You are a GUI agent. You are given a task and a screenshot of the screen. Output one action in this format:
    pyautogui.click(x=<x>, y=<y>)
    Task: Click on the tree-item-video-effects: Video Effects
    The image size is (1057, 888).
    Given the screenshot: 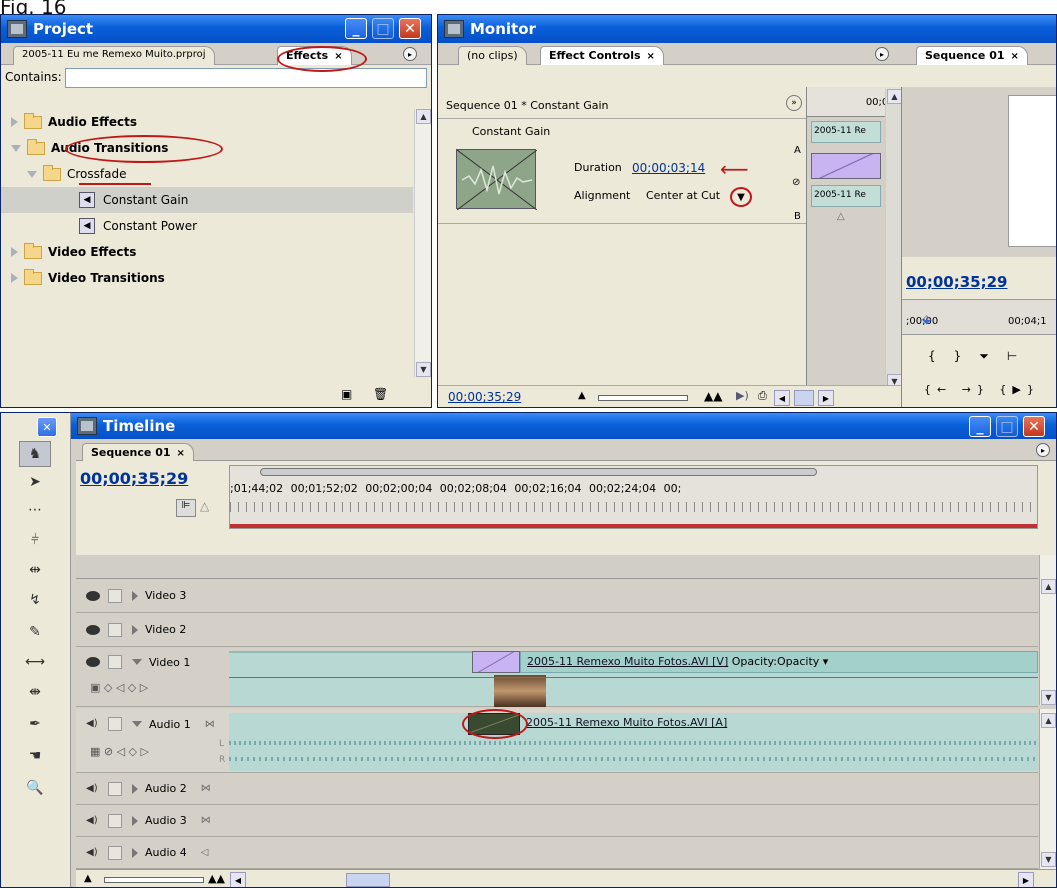 What is the action you would take?
    pyautogui.click(x=207, y=252)
    